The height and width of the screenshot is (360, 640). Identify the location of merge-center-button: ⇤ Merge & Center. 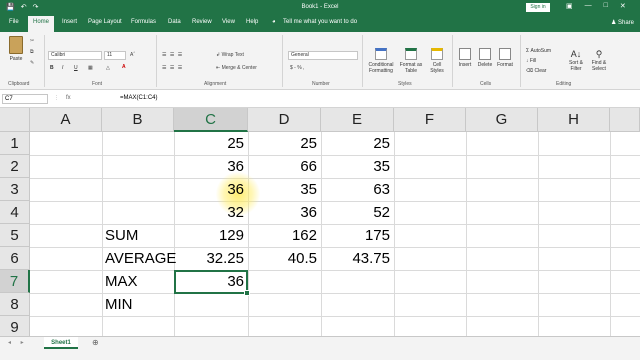
(236, 68).